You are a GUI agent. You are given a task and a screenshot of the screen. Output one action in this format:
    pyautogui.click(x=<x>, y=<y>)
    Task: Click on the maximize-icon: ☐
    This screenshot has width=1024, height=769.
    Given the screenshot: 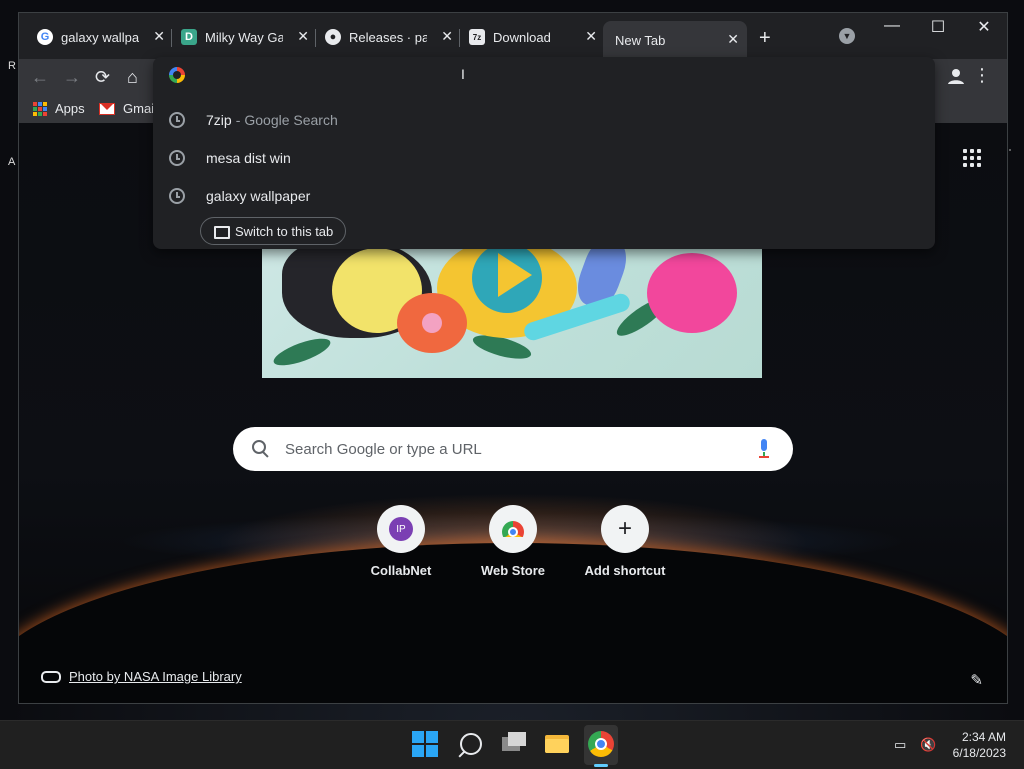 What is the action you would take?
    pyautogui.click(x=938, y=27)
    